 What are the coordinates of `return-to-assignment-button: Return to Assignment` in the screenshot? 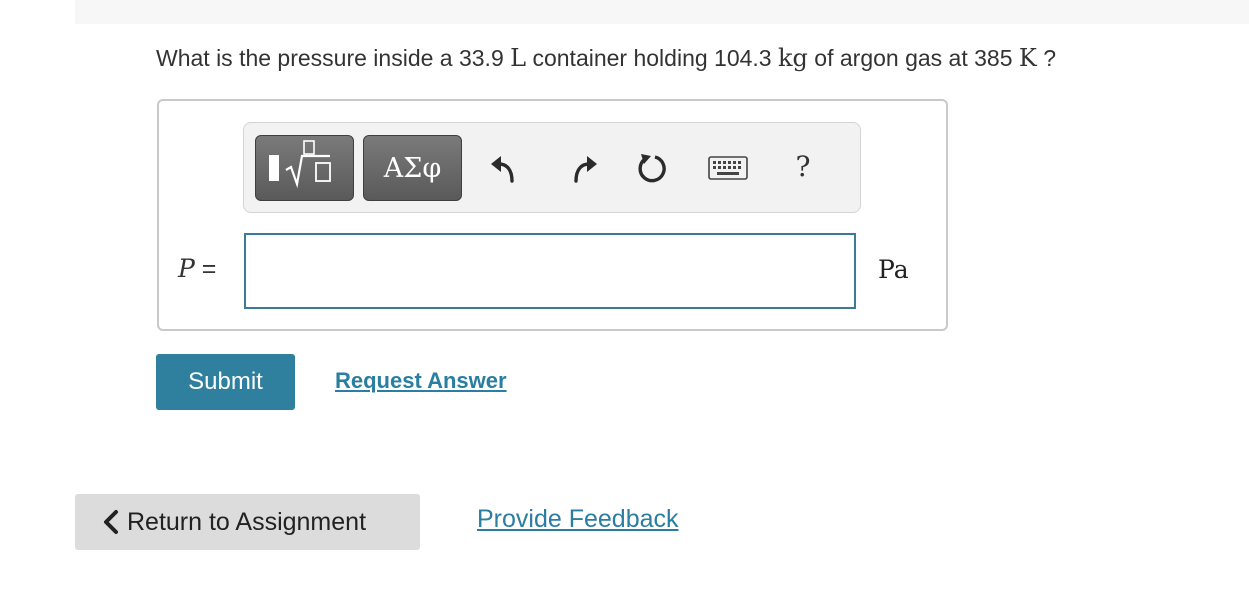 It's located at (247, 522).